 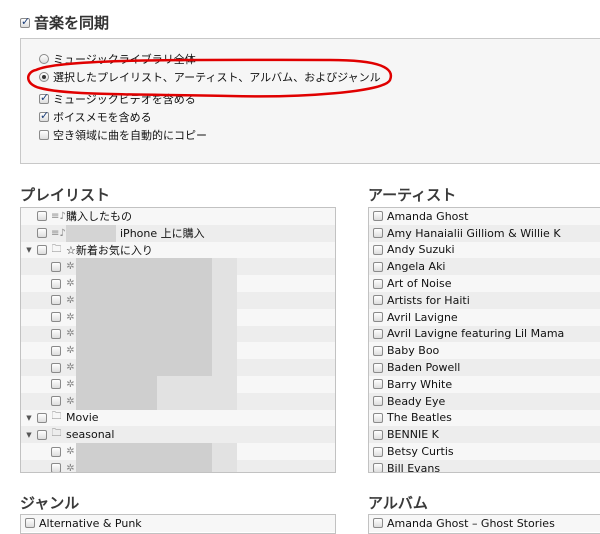 I want to click on artist-row: Bill Evans, so click(x=484, y=465).